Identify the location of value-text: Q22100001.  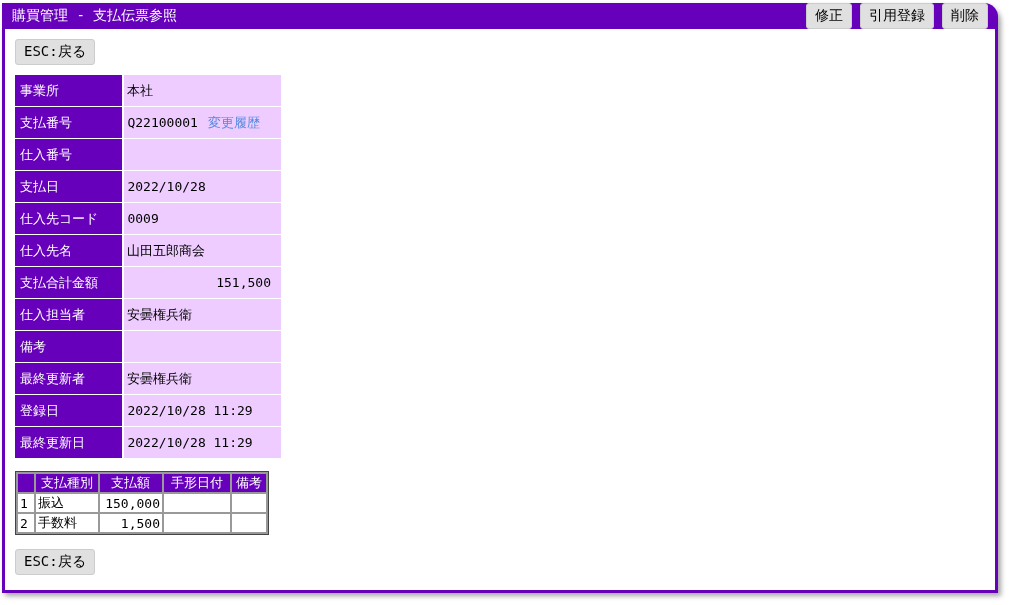
(162, 122).